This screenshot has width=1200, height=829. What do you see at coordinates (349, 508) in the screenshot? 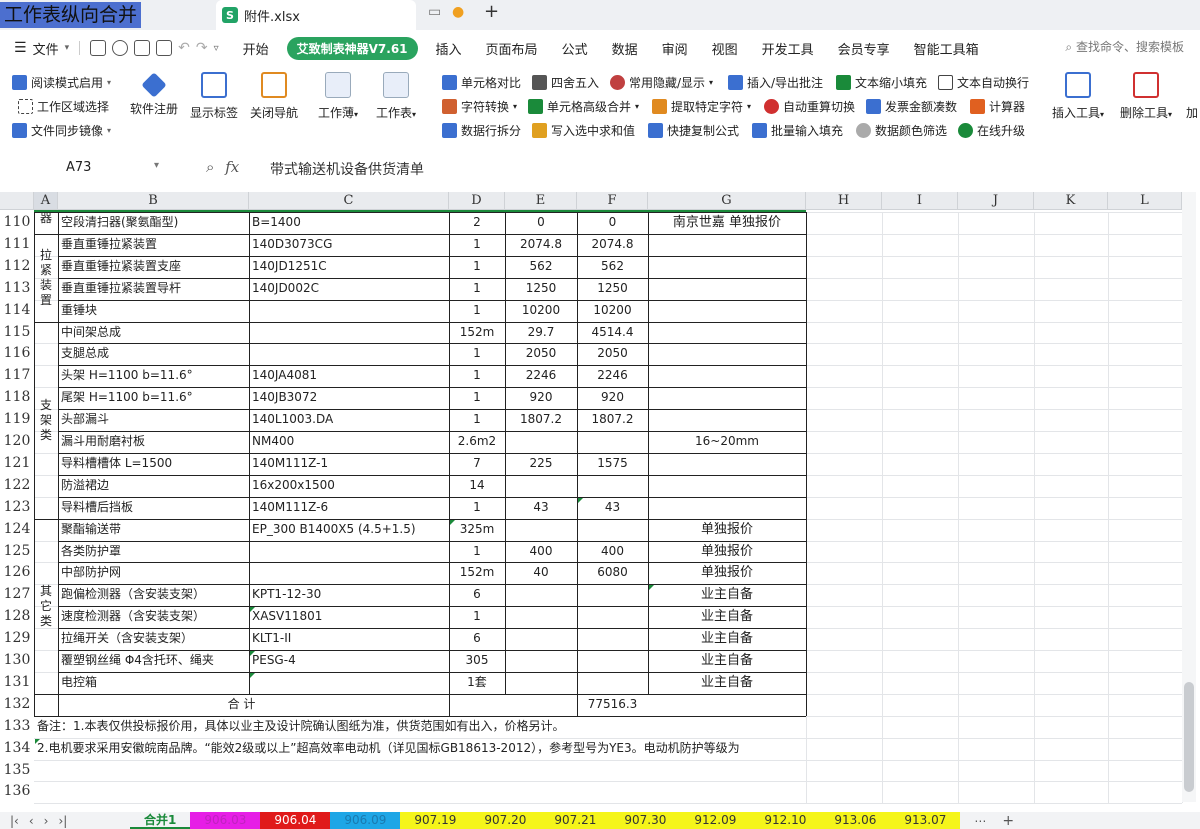
I see `cell-c: 140M111Z-6` at bounding box center [349, 508].